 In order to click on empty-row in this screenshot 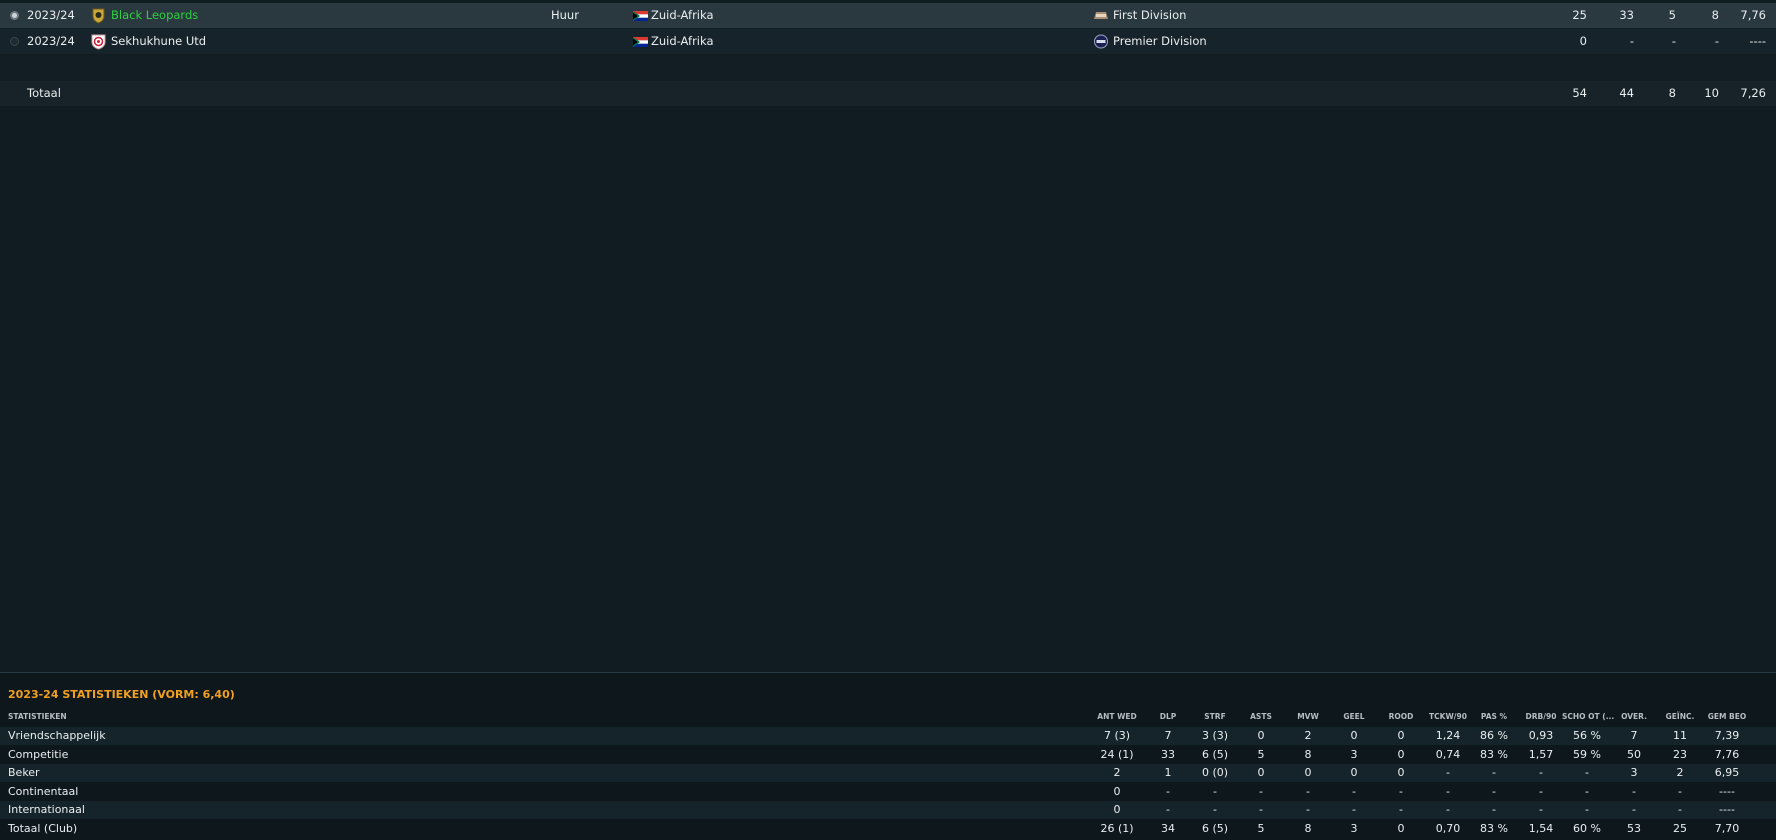, I will do `click(888, 67)`.